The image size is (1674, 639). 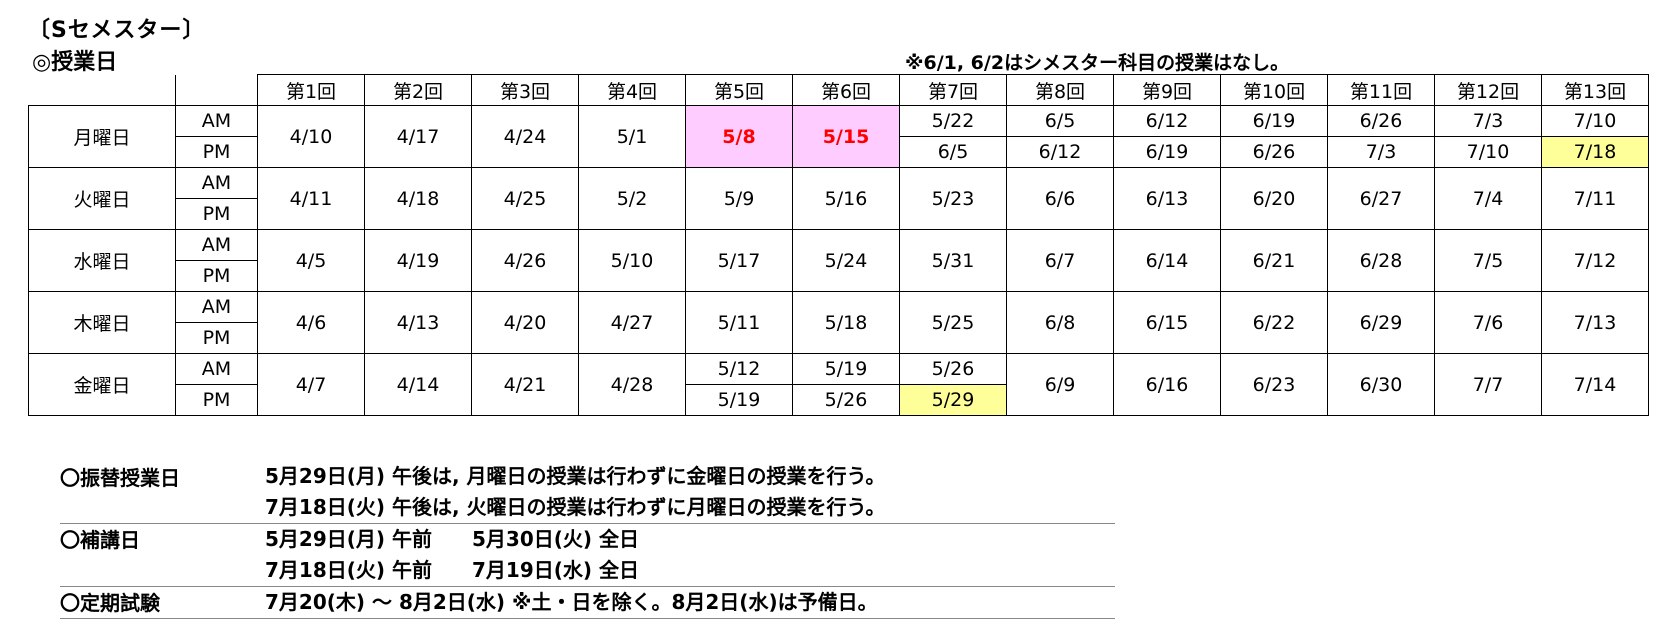 I want to click on date-cell: 4/19, so click(x=418, y=260).